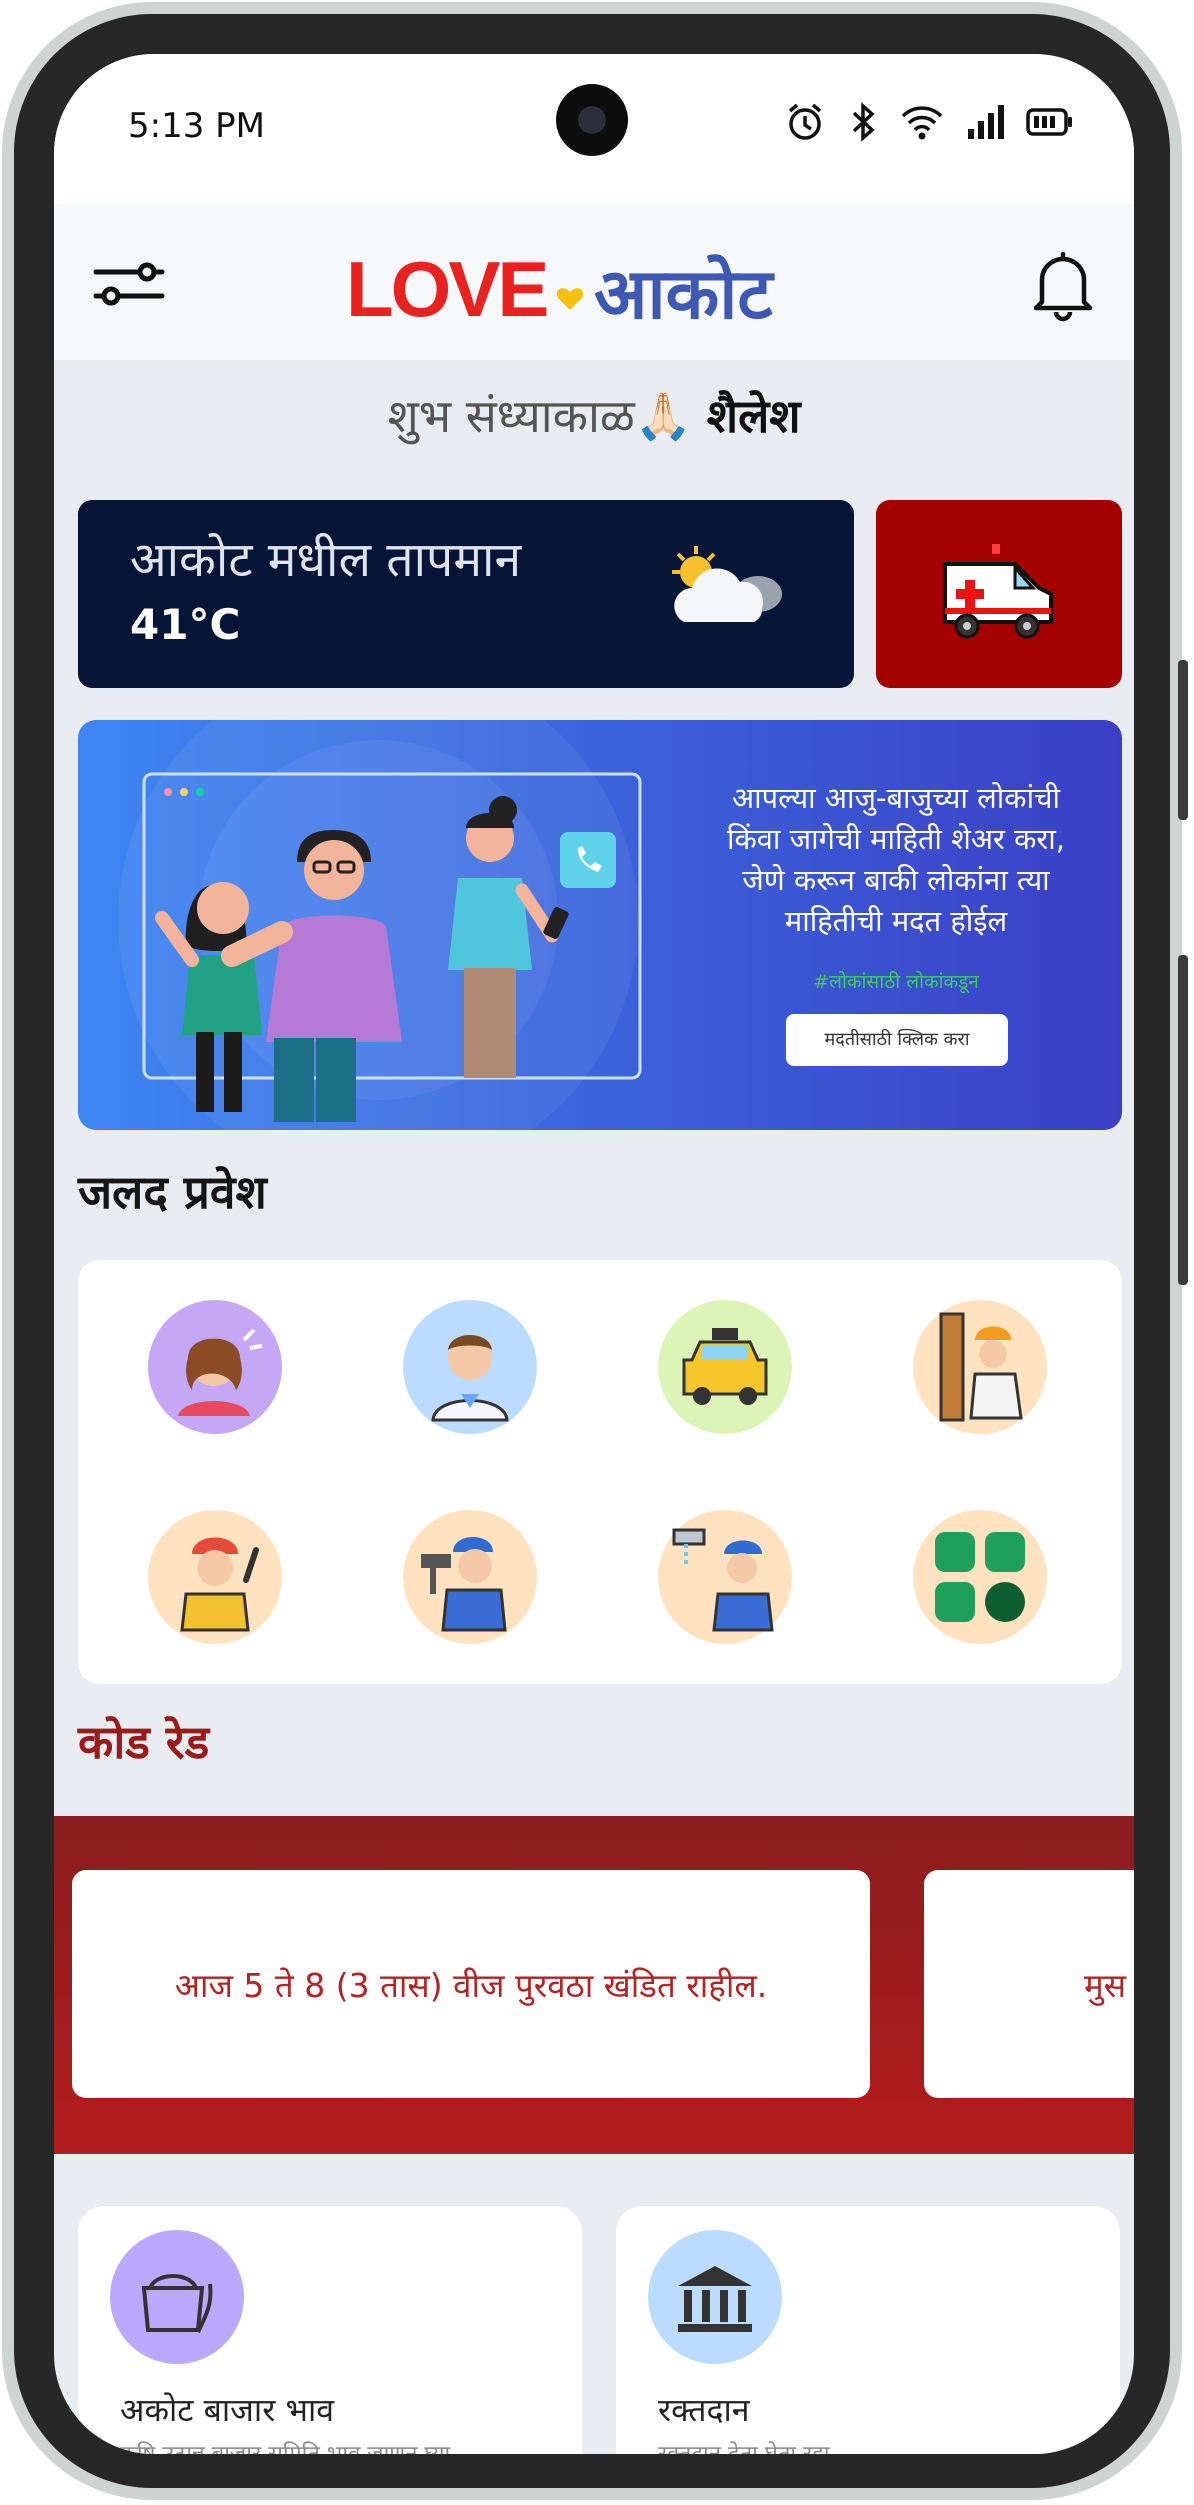 This screenshot has height=2505, width=1194. What do you see at coordinates (896, 798) in the screenshot?
I see `banner-line: आपल्या आजु-बाजुच्या लोकांची` at bounding box center [896, 798].